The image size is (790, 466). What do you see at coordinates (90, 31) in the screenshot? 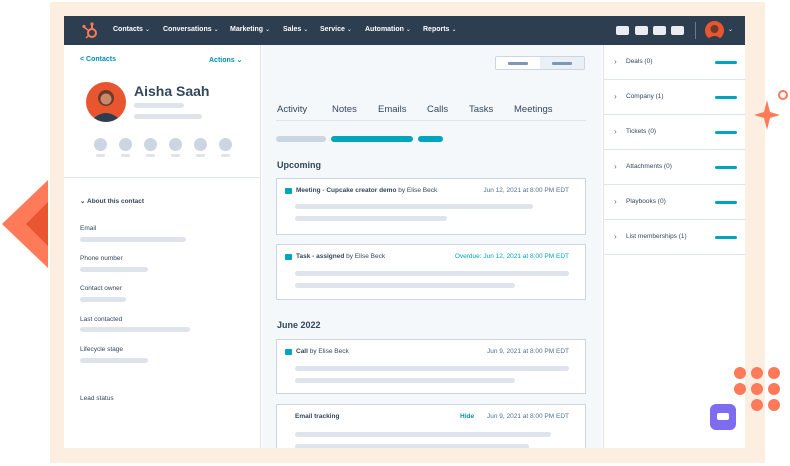
I see `hubspot-logo-icon` at bounding box center [90, 31].